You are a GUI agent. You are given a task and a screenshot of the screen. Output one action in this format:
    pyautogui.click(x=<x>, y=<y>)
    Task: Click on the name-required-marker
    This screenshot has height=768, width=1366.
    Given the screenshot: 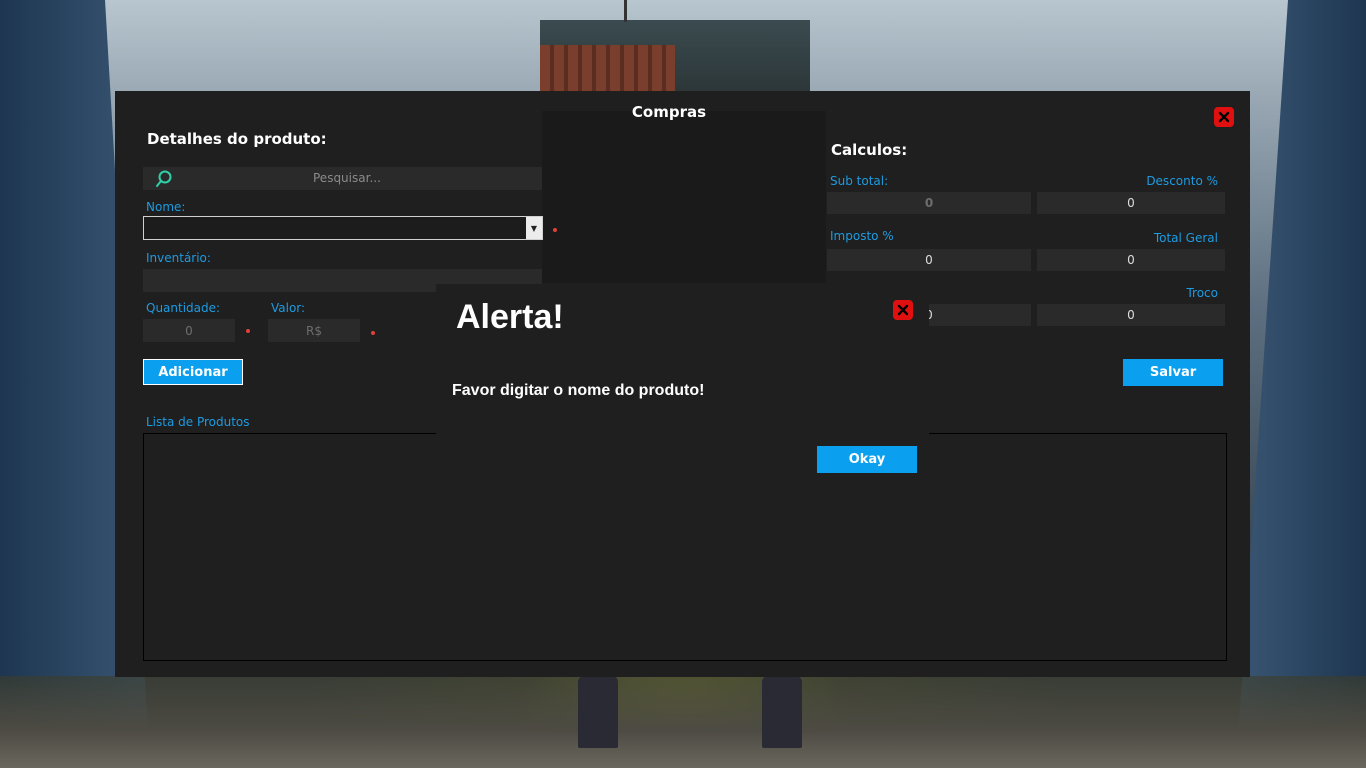 What is the action you would take?
    pyautogui.click(x=555, y=230)
    